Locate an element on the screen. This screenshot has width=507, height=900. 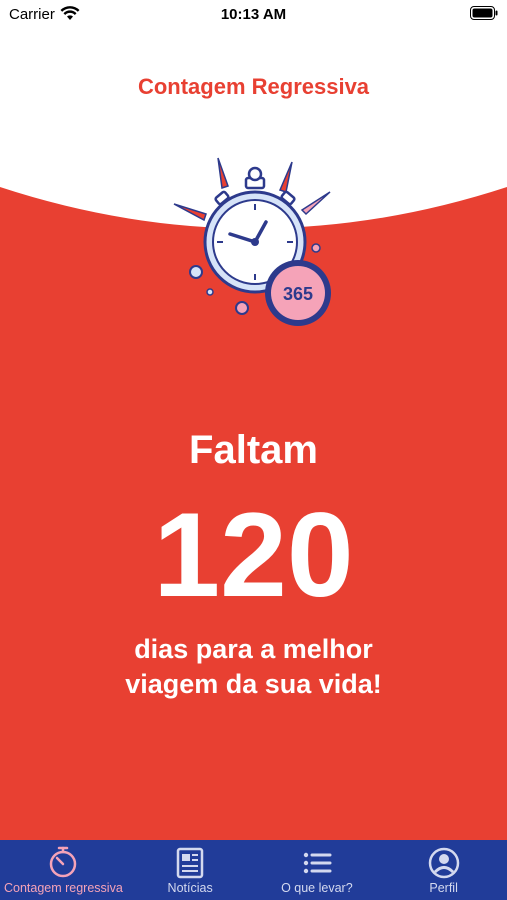
tab-label: O que levar? is located at coordinates (317, 888).